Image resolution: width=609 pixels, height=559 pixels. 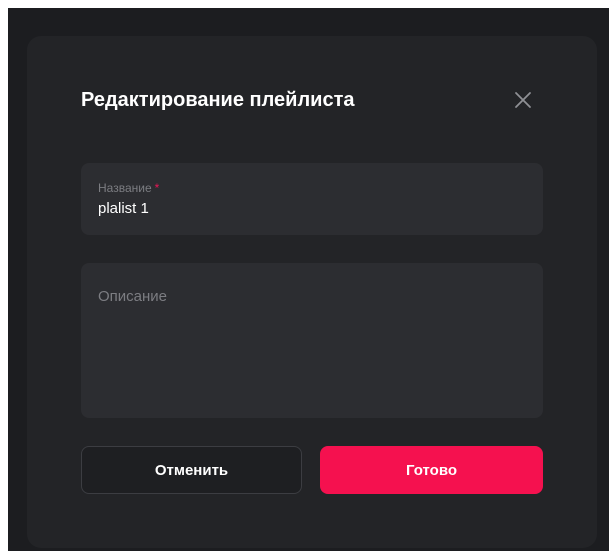 I want to click on cancel-button-label: Отменить, so click(x=191, y=470).